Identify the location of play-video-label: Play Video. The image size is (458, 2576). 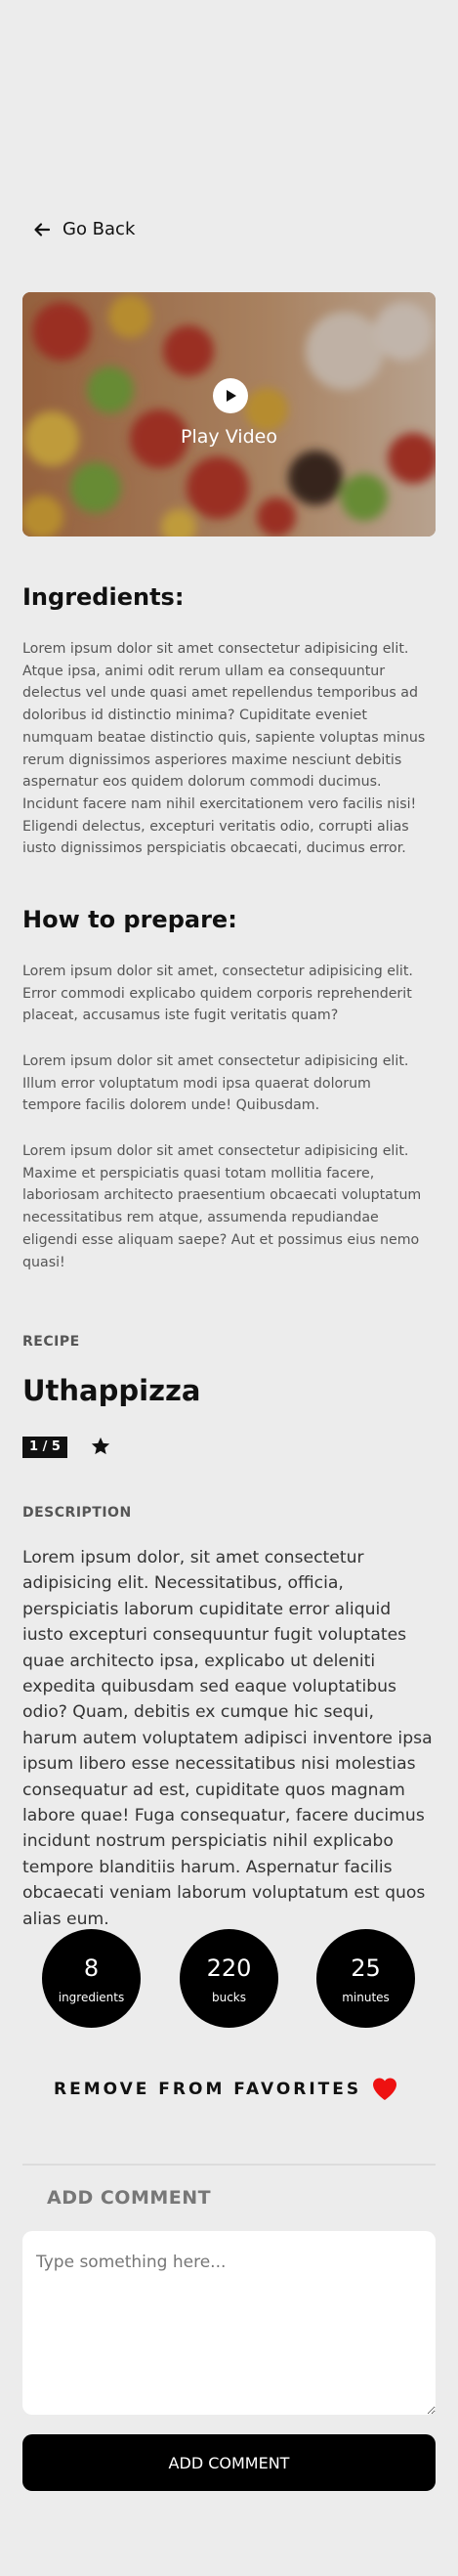
(229, 437).